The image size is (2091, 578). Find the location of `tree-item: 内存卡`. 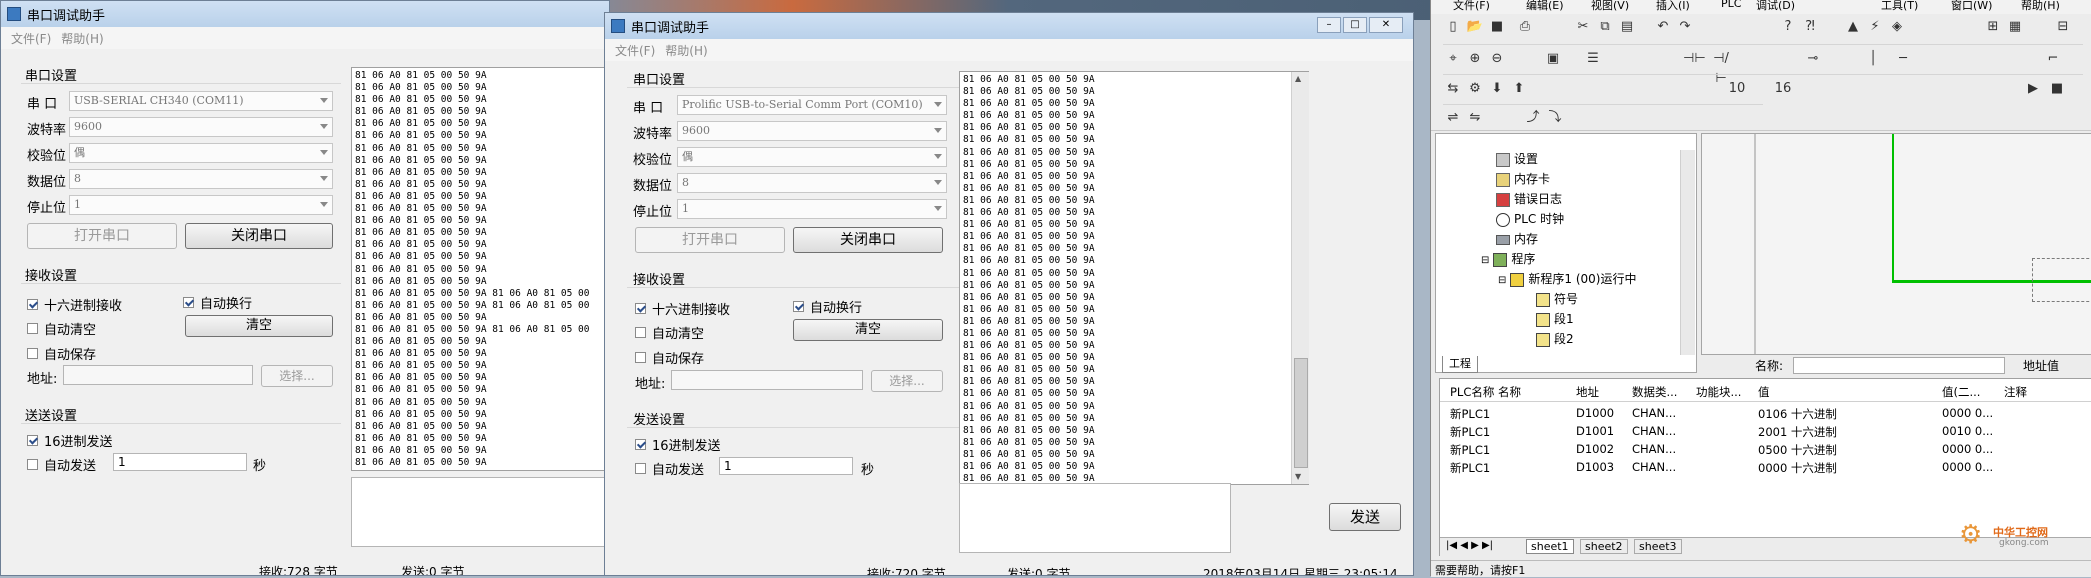

tree-item: 内存卡 is located at coordinates (1523, 178).